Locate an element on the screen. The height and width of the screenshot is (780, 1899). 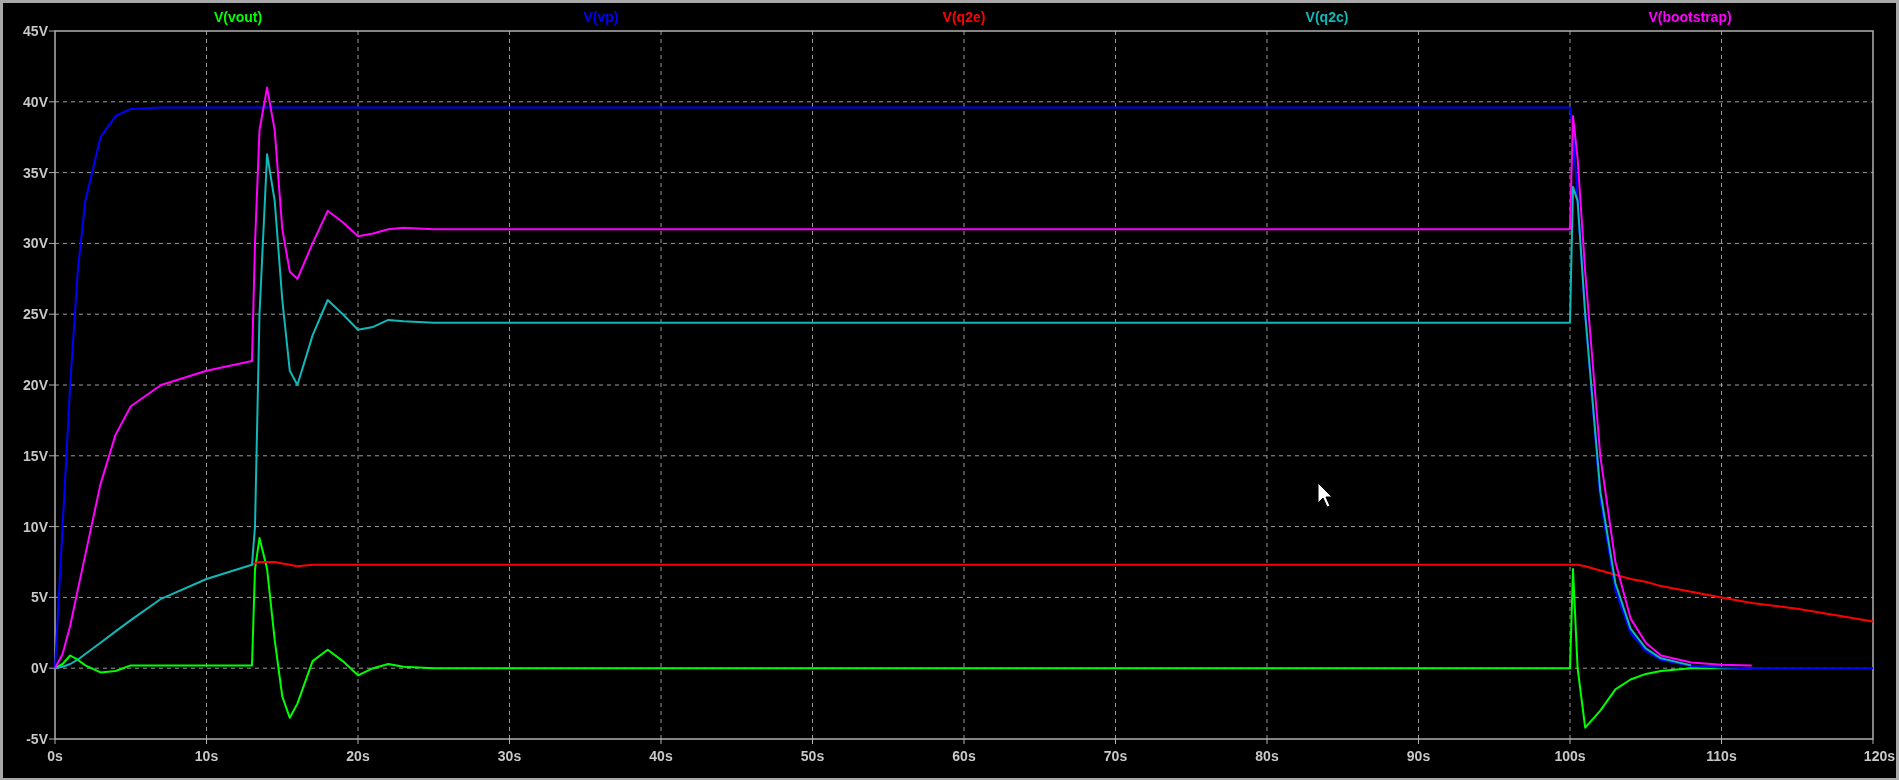
x-axis-label: 120s is located at coordinates (1879, 756).